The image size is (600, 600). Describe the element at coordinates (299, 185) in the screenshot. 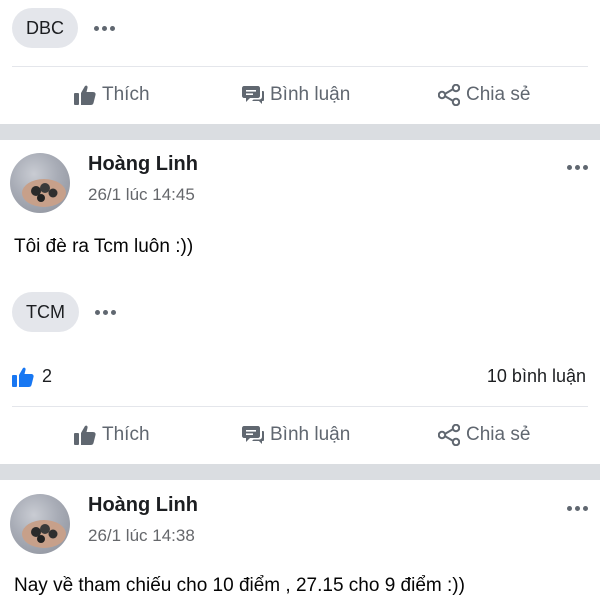

I see `post-header: Hoàng Linh 26/1 lúc 14:45` at that location.